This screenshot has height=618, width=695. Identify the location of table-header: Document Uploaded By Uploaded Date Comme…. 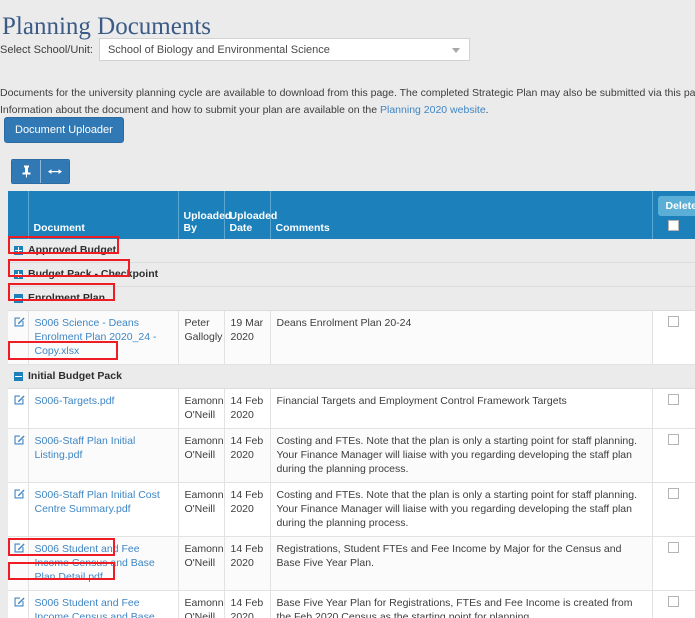
(351, 215).